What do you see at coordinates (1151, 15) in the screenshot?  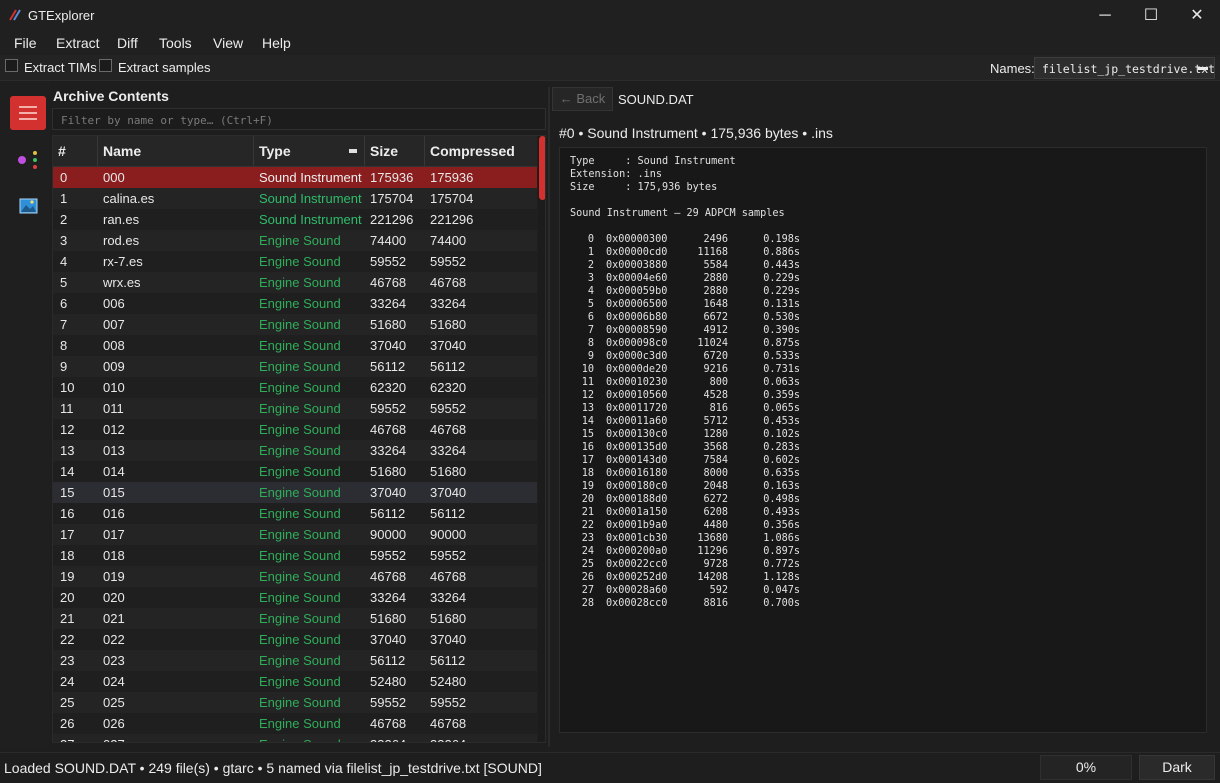 I see `maximize-button: ☐` at bounding box center [1151, 15].